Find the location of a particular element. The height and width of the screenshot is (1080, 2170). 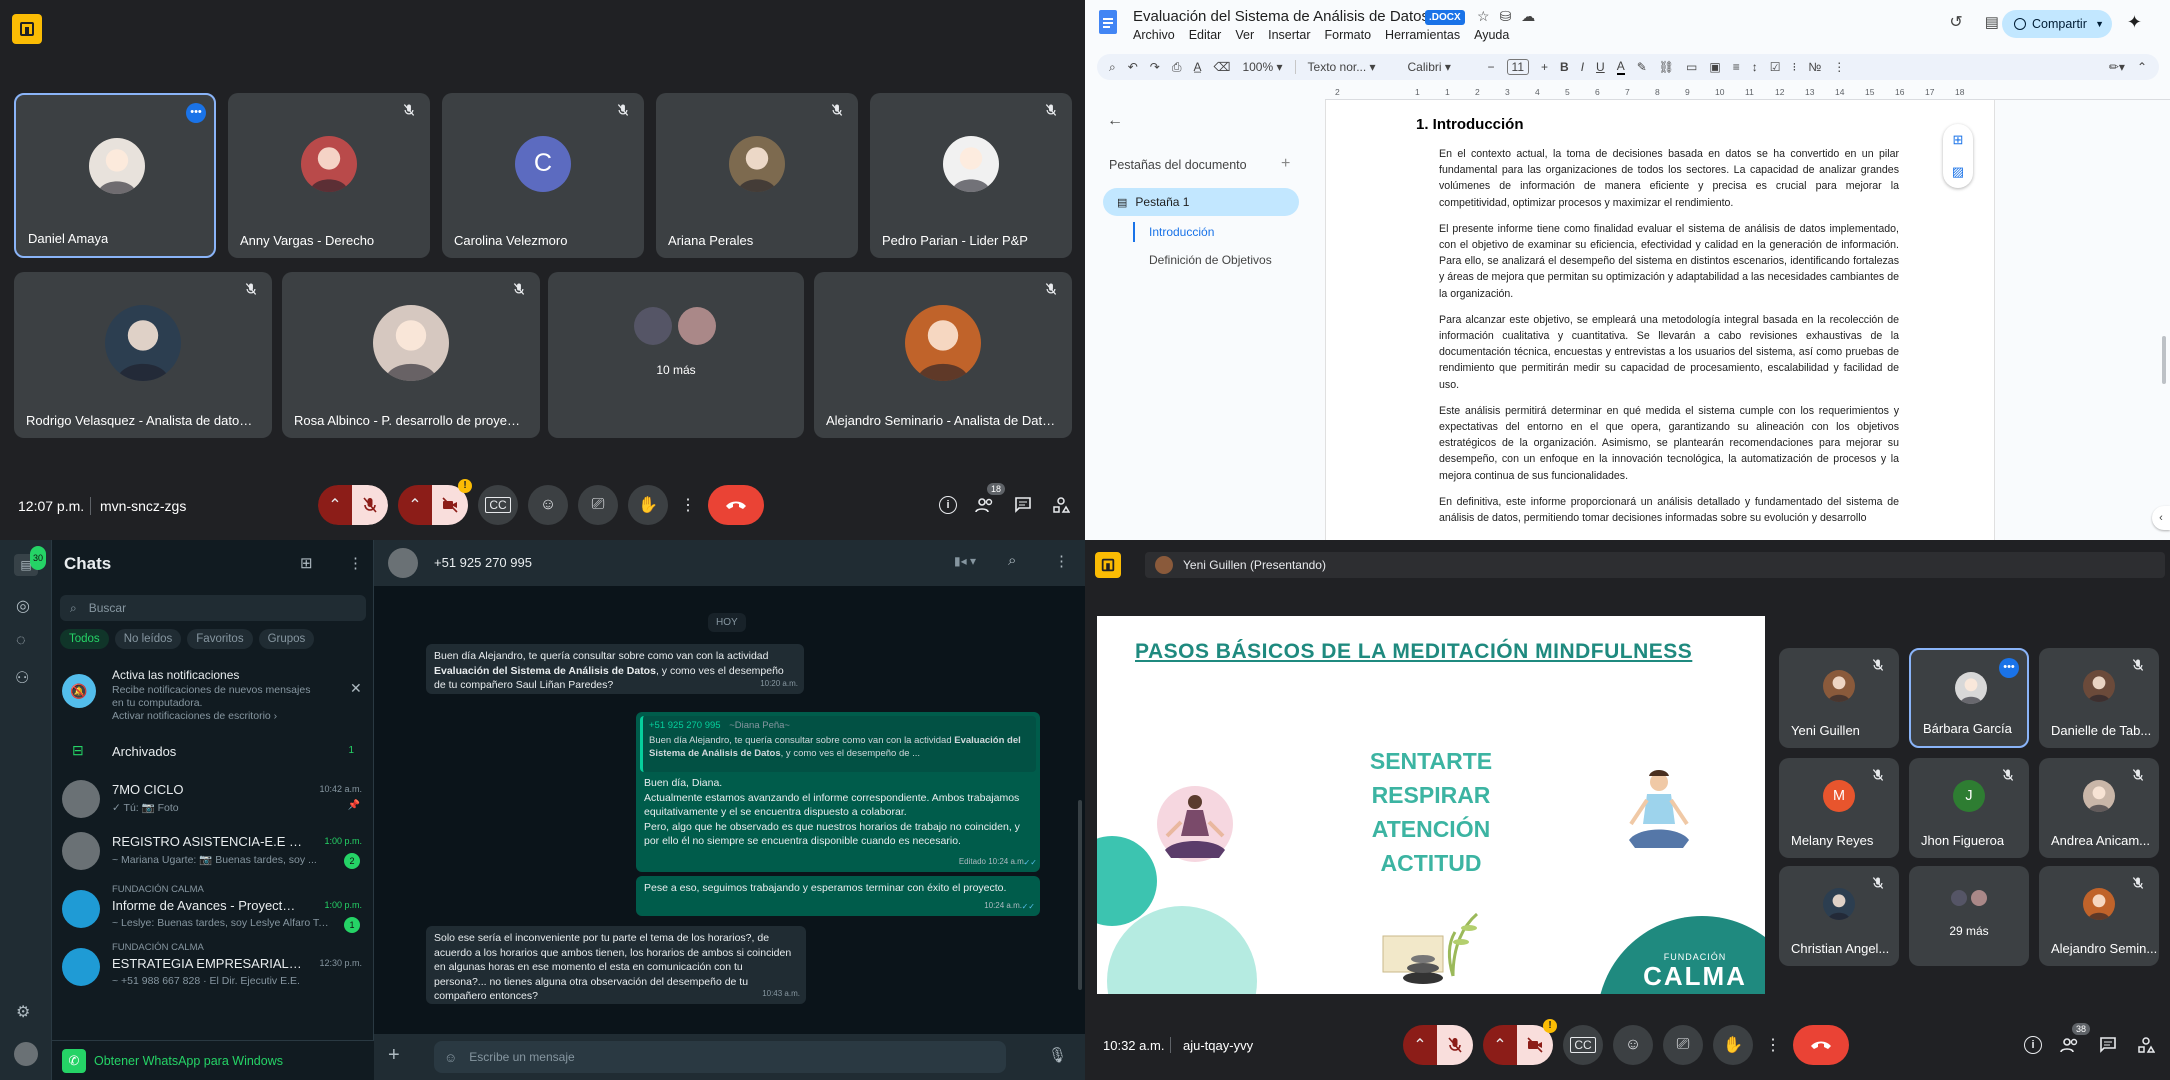

participant-tile: Bárbara García ••• is located at coordinates (1969, 698).